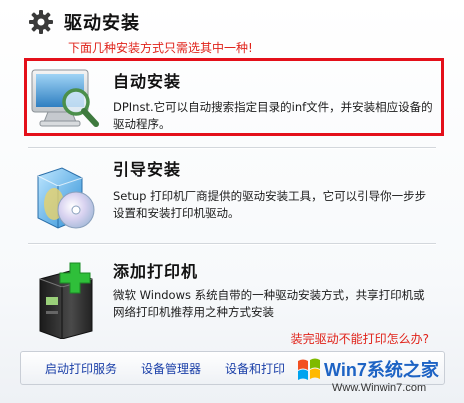  What do you see at coordinates (147, 169) in the screenshot?
I see `option-title: 引导安装` at bounding box center [147, 169].